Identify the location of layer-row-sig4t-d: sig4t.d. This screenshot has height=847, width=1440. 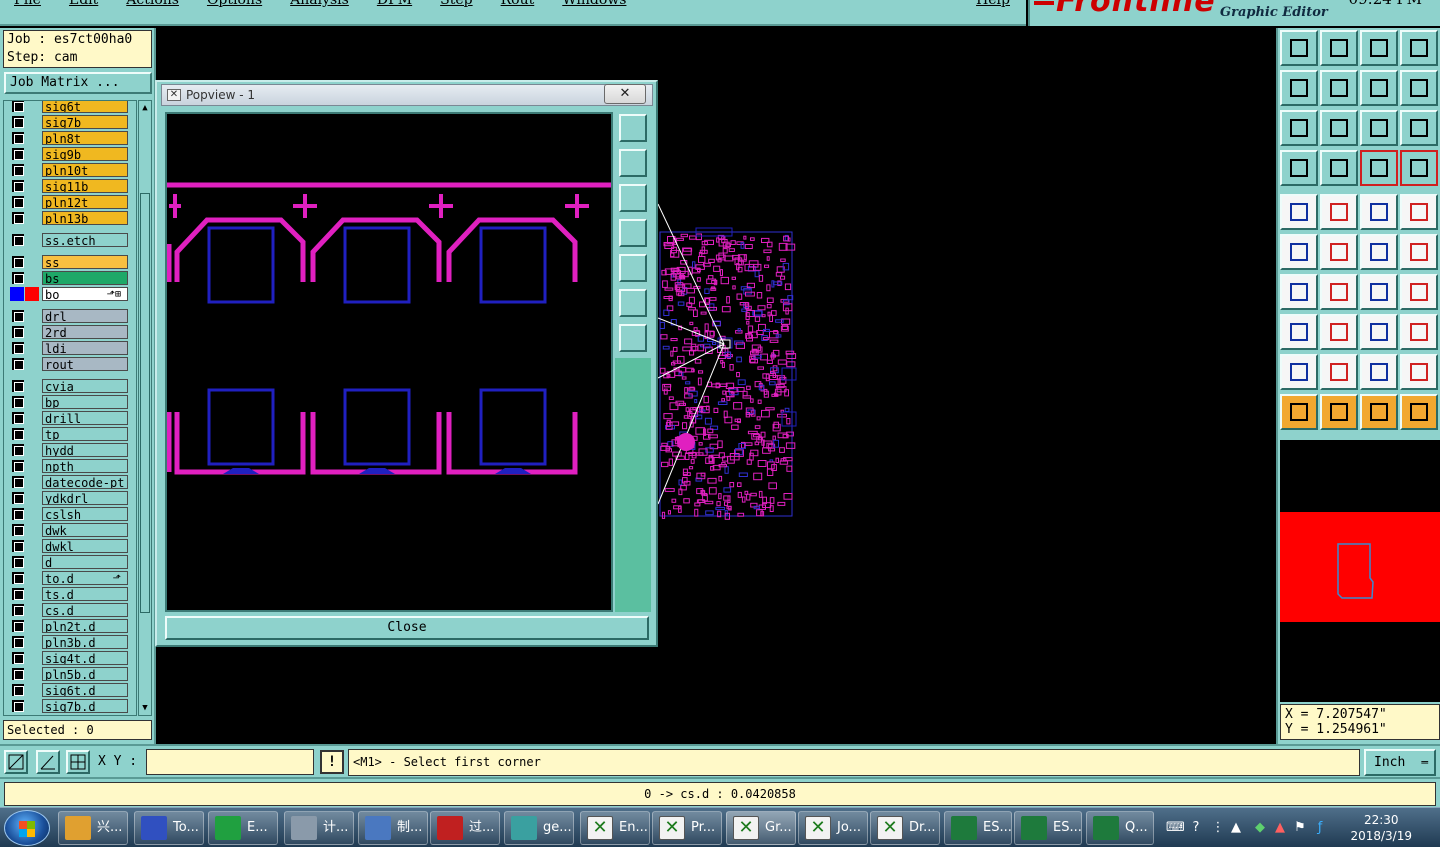
(67, 658).